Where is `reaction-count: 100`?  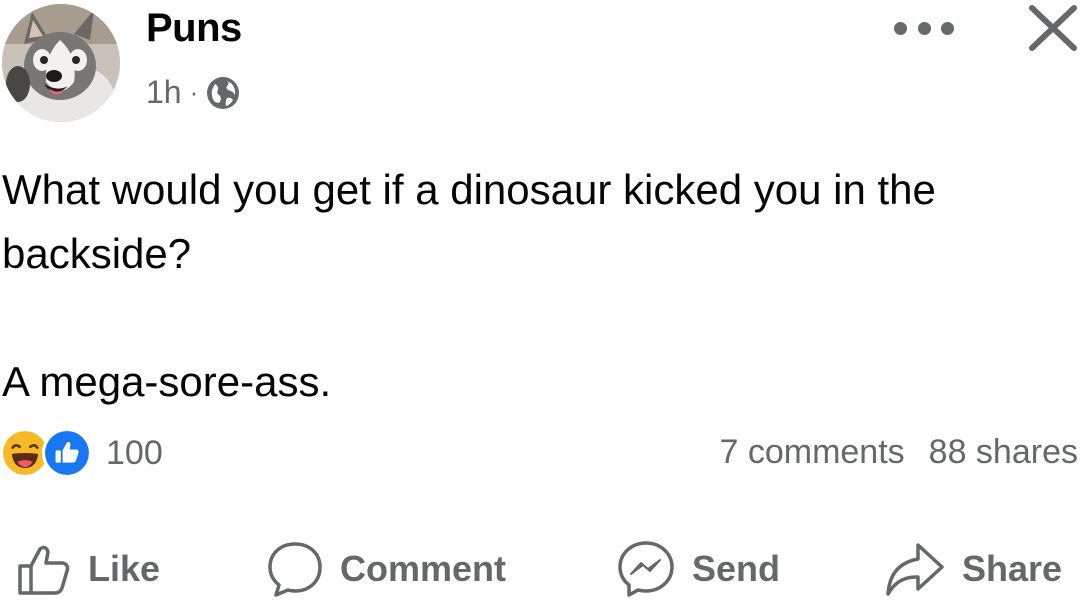 reaction-count: 100 is located at coordinates (134, 452).